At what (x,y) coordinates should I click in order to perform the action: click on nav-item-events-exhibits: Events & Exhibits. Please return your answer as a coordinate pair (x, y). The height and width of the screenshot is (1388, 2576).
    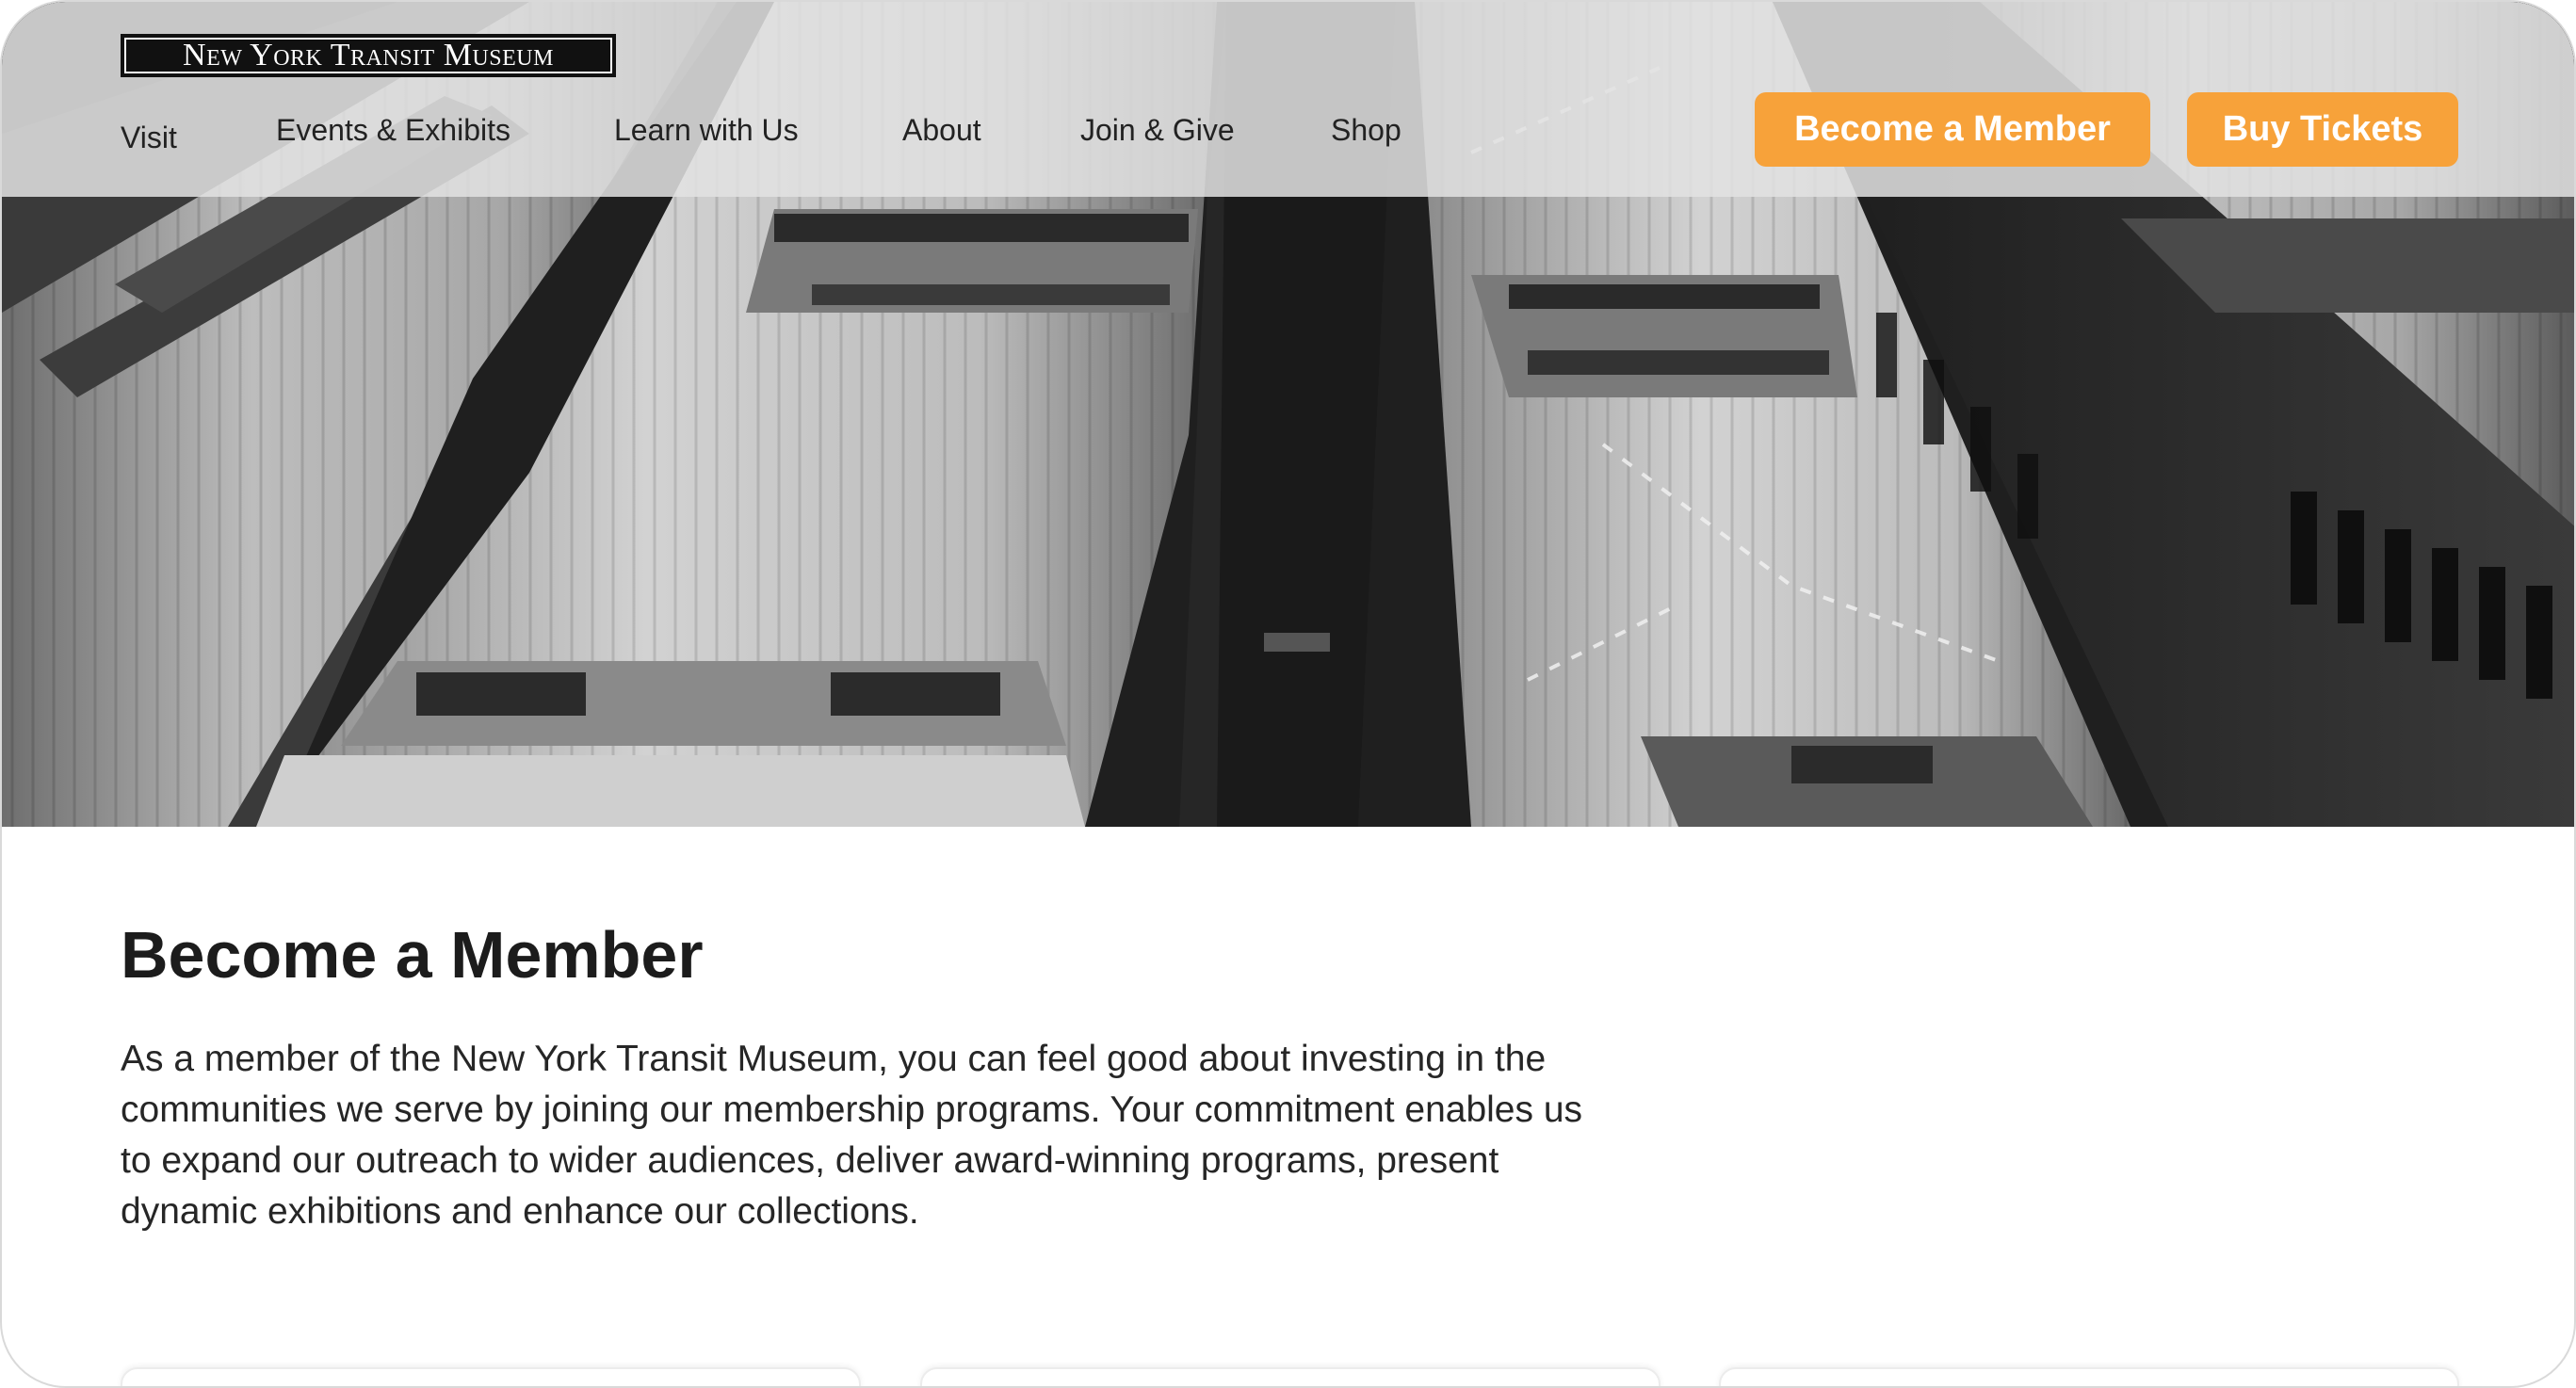
    Looking at the image, I should click on (393, 131).